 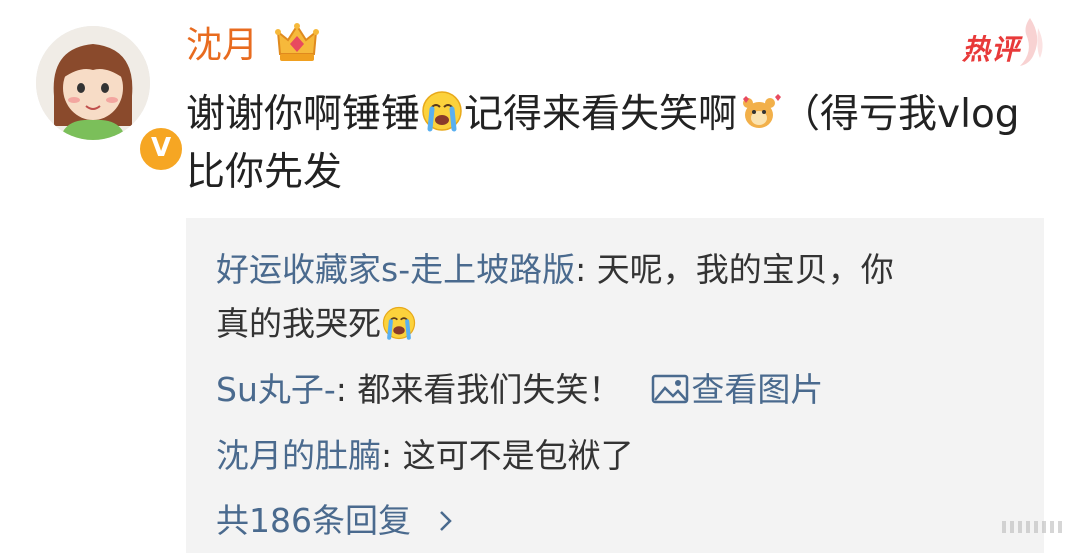 What do you see at coordinates (1032, 527) in the screenshot?
I see `watermark-icon` at bounding box center [1032, 527].